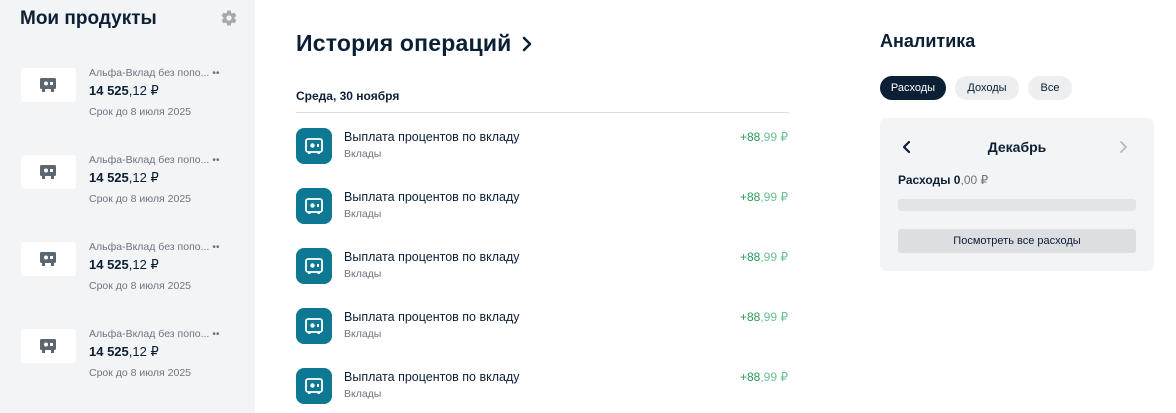  I want to click on tab-all: Все, so click(1050, 88).